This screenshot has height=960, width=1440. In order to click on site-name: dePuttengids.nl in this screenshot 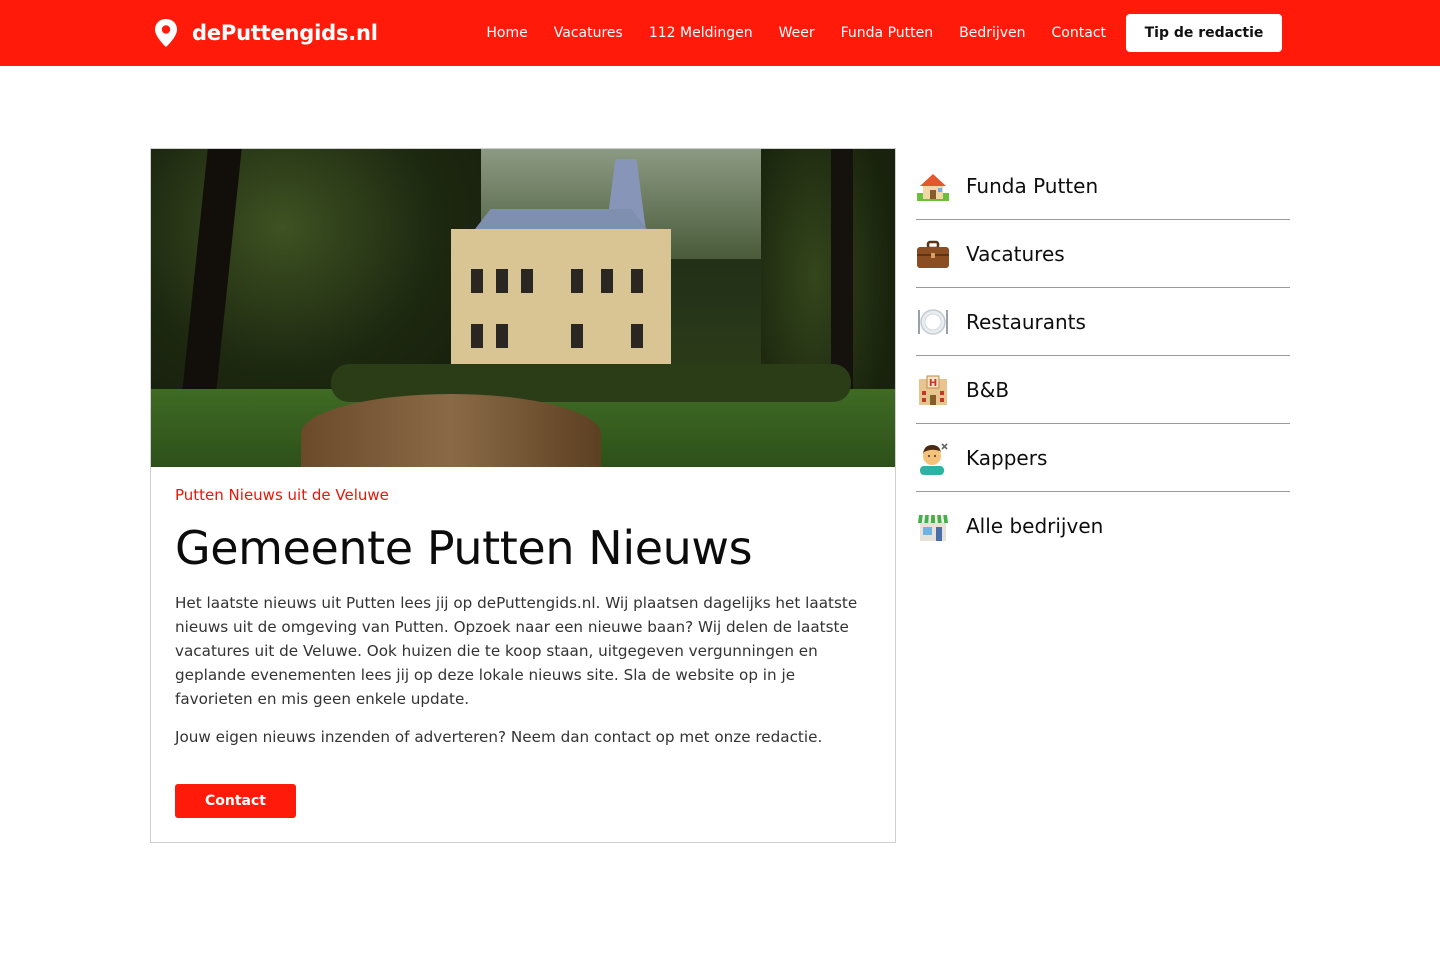, I will do `click(285, 33)`.